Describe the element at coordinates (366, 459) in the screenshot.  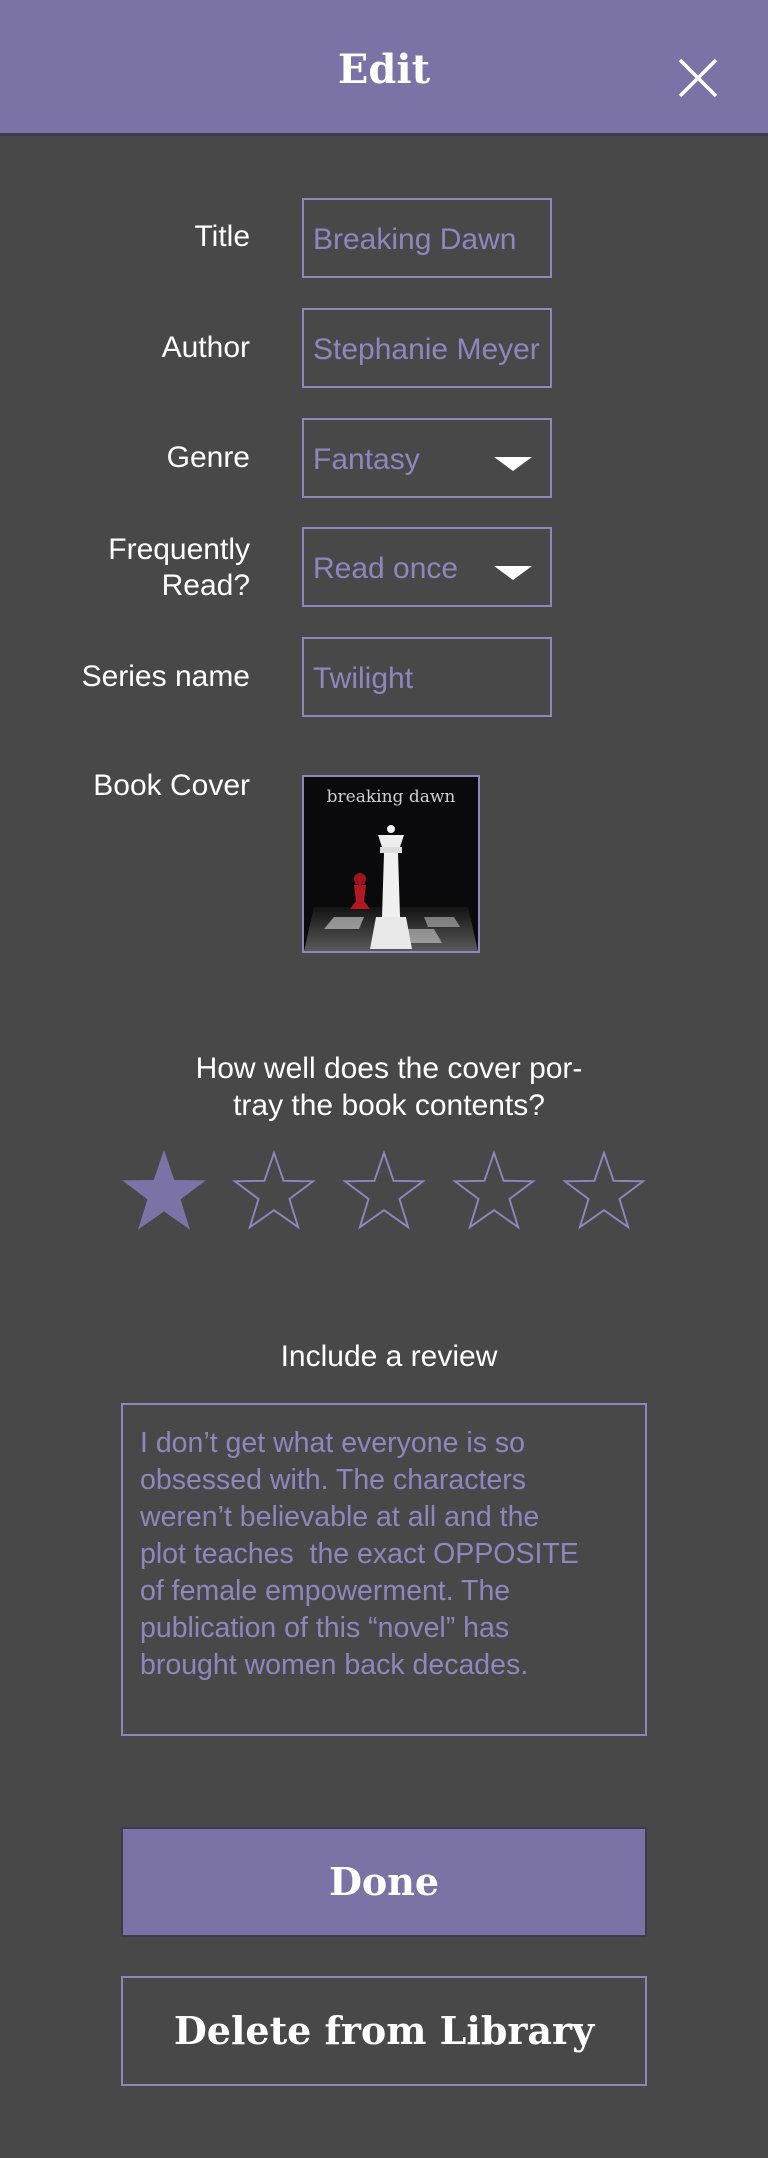
I see `genre-selected-value: Fantasy` at that location.